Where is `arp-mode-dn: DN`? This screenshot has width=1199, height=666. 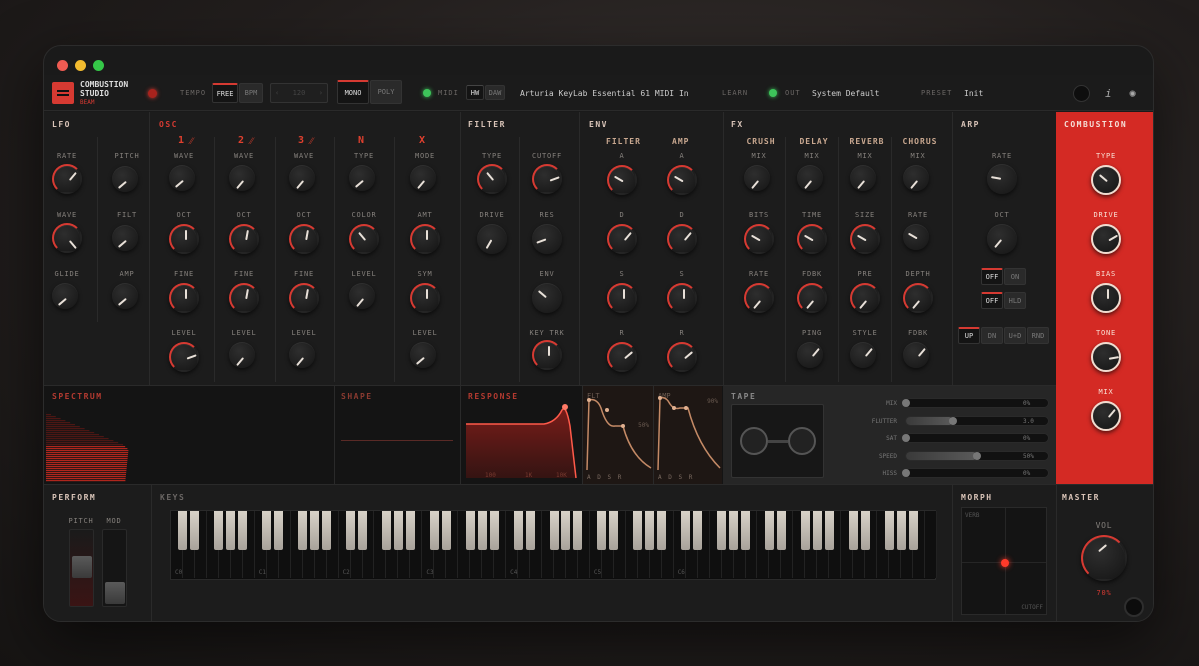 arp-mode-dn: DN is located at coordinates (992, 335).